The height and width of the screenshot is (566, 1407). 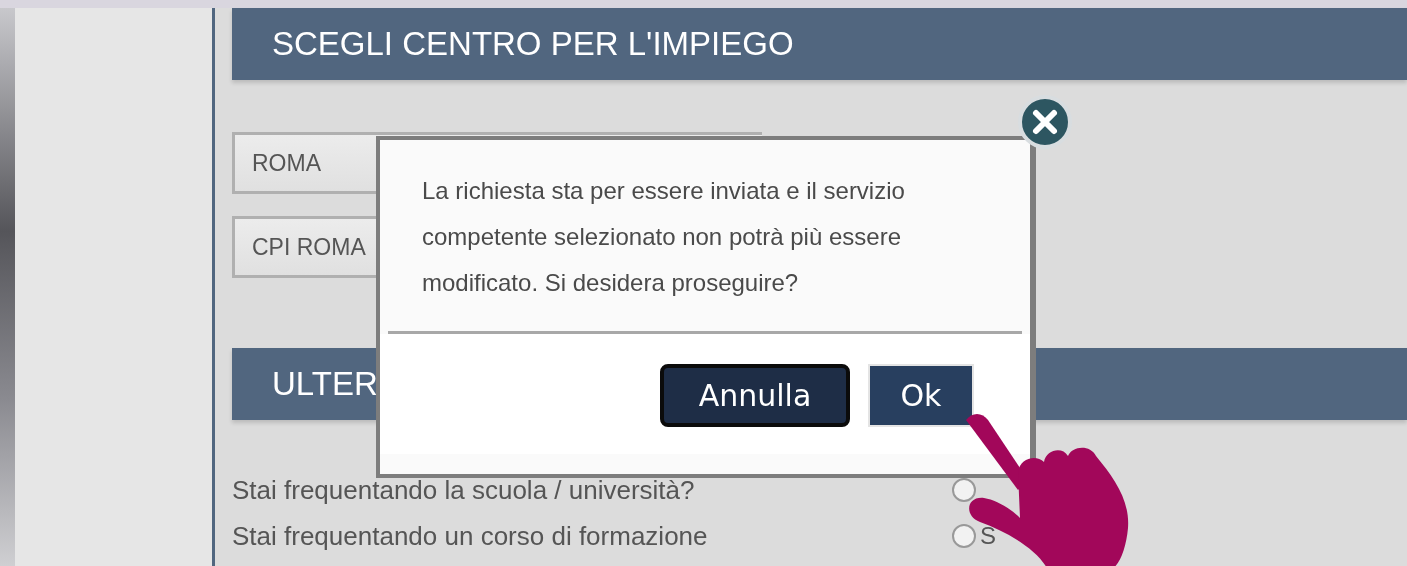 I want to click on dialog-message: La richiesta sta per essere inviata e il servizio competente selezionato non potrà più essere modificato. Si desidera proseguire?, so click(x=664, y=237).